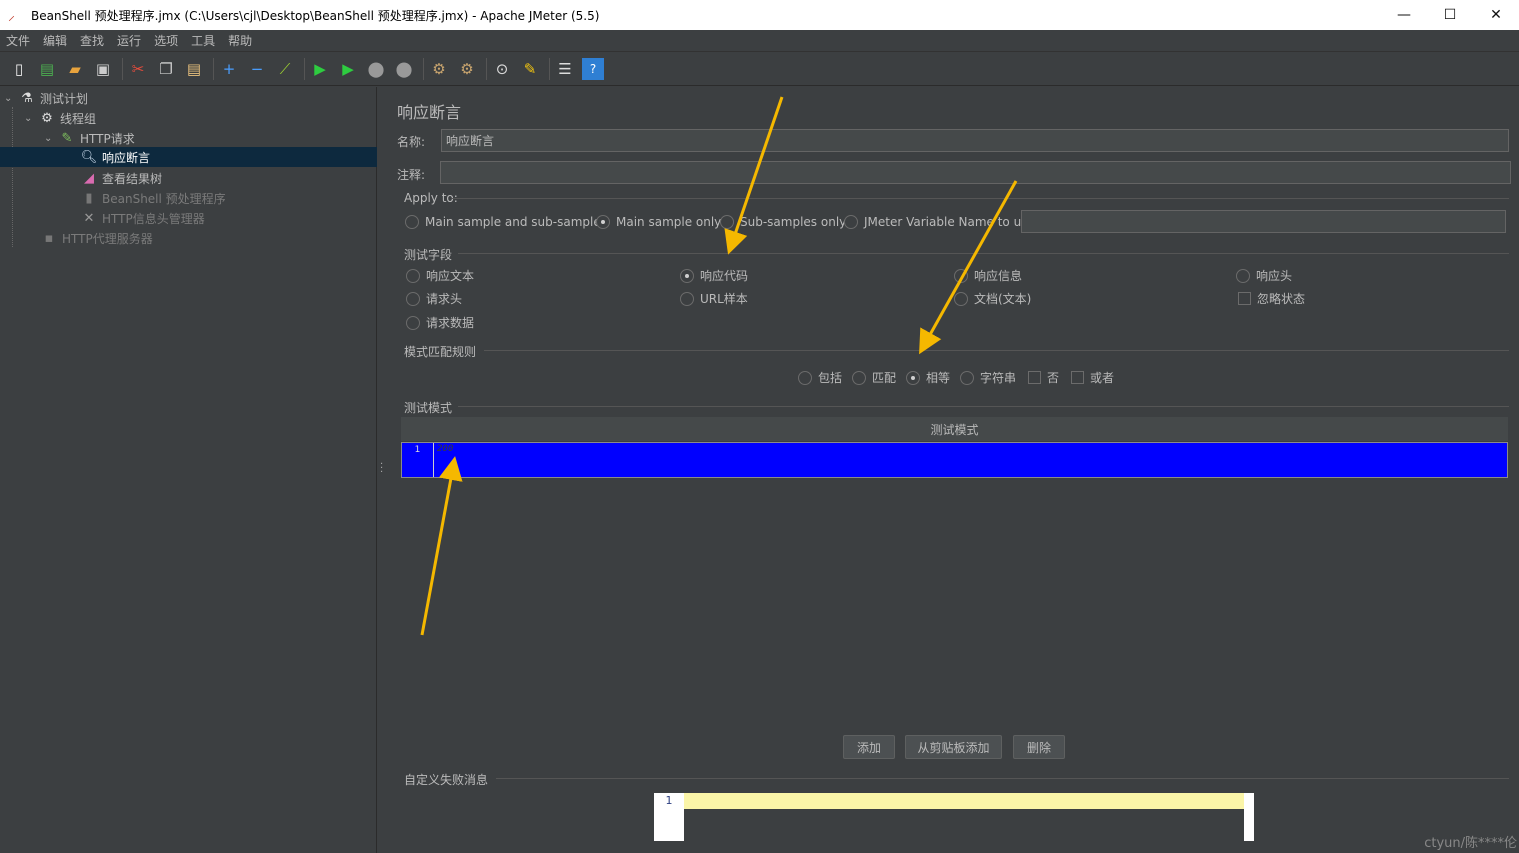  I want to click on table-row: 1 200, so click(954, 460).